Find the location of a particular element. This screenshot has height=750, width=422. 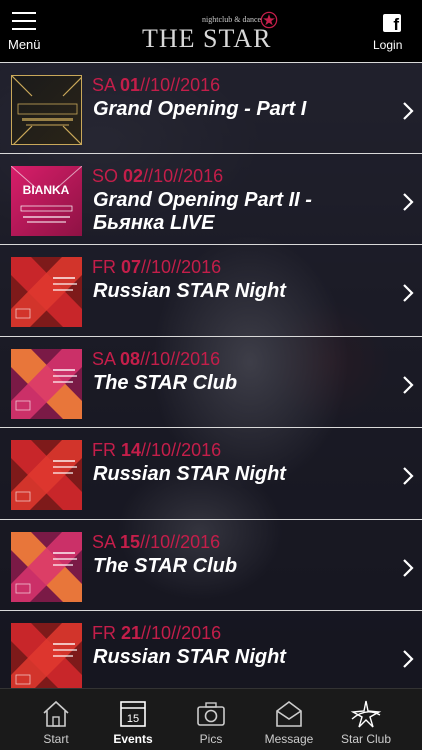

camera-icon is located at coordinates (211, 714).